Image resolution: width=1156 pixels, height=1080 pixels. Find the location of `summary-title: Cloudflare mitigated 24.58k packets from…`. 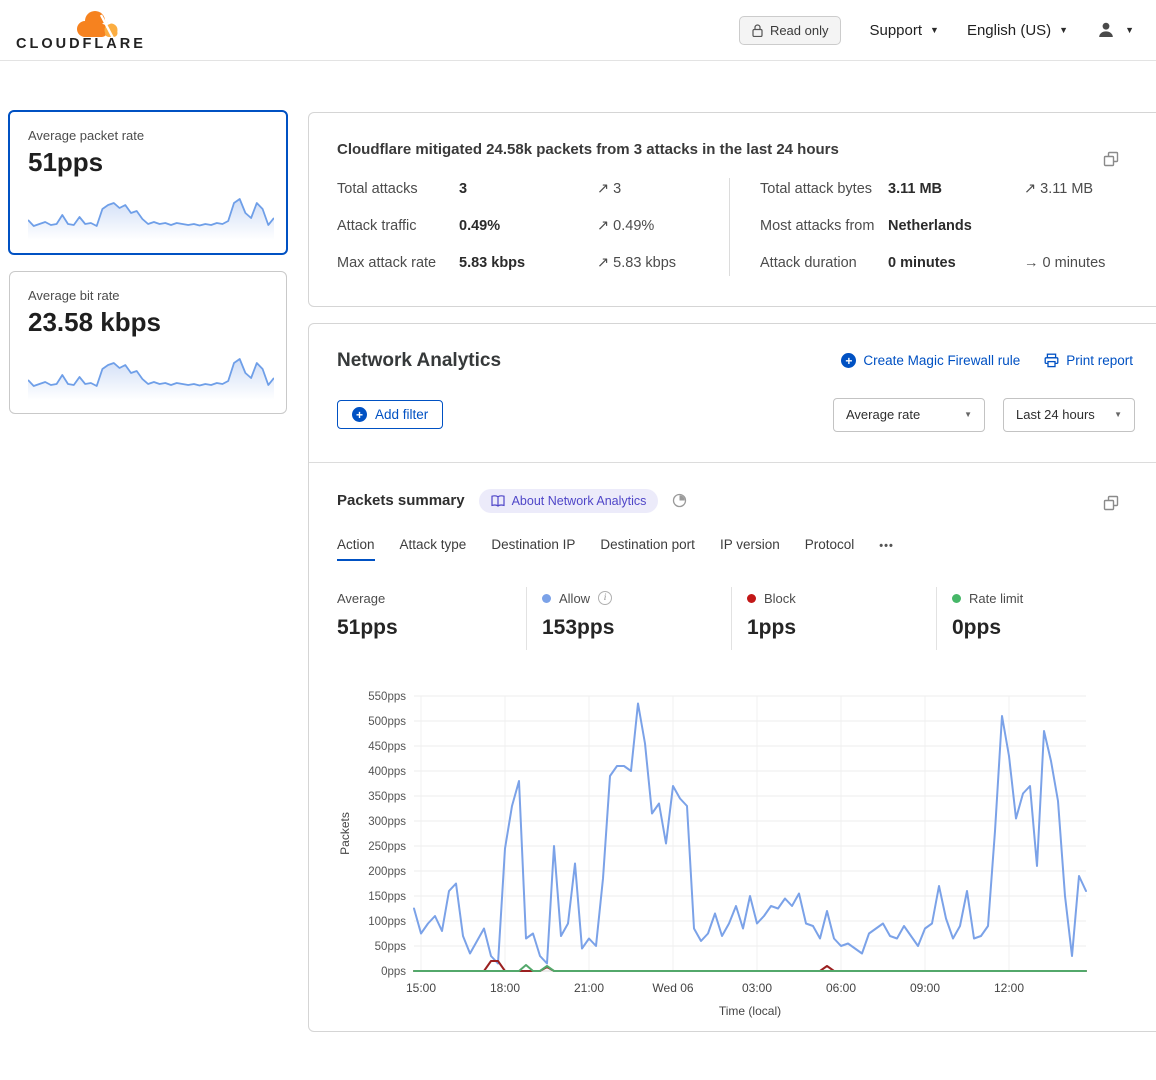

summary-title: Cloudflare mitigated 24.58k packets from… is located at coordinates (588, 149).